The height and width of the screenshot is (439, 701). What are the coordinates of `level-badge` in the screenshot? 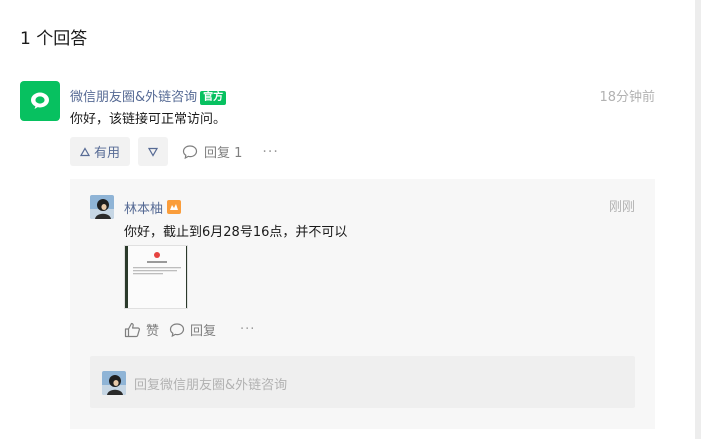 It's located at (174, 207).